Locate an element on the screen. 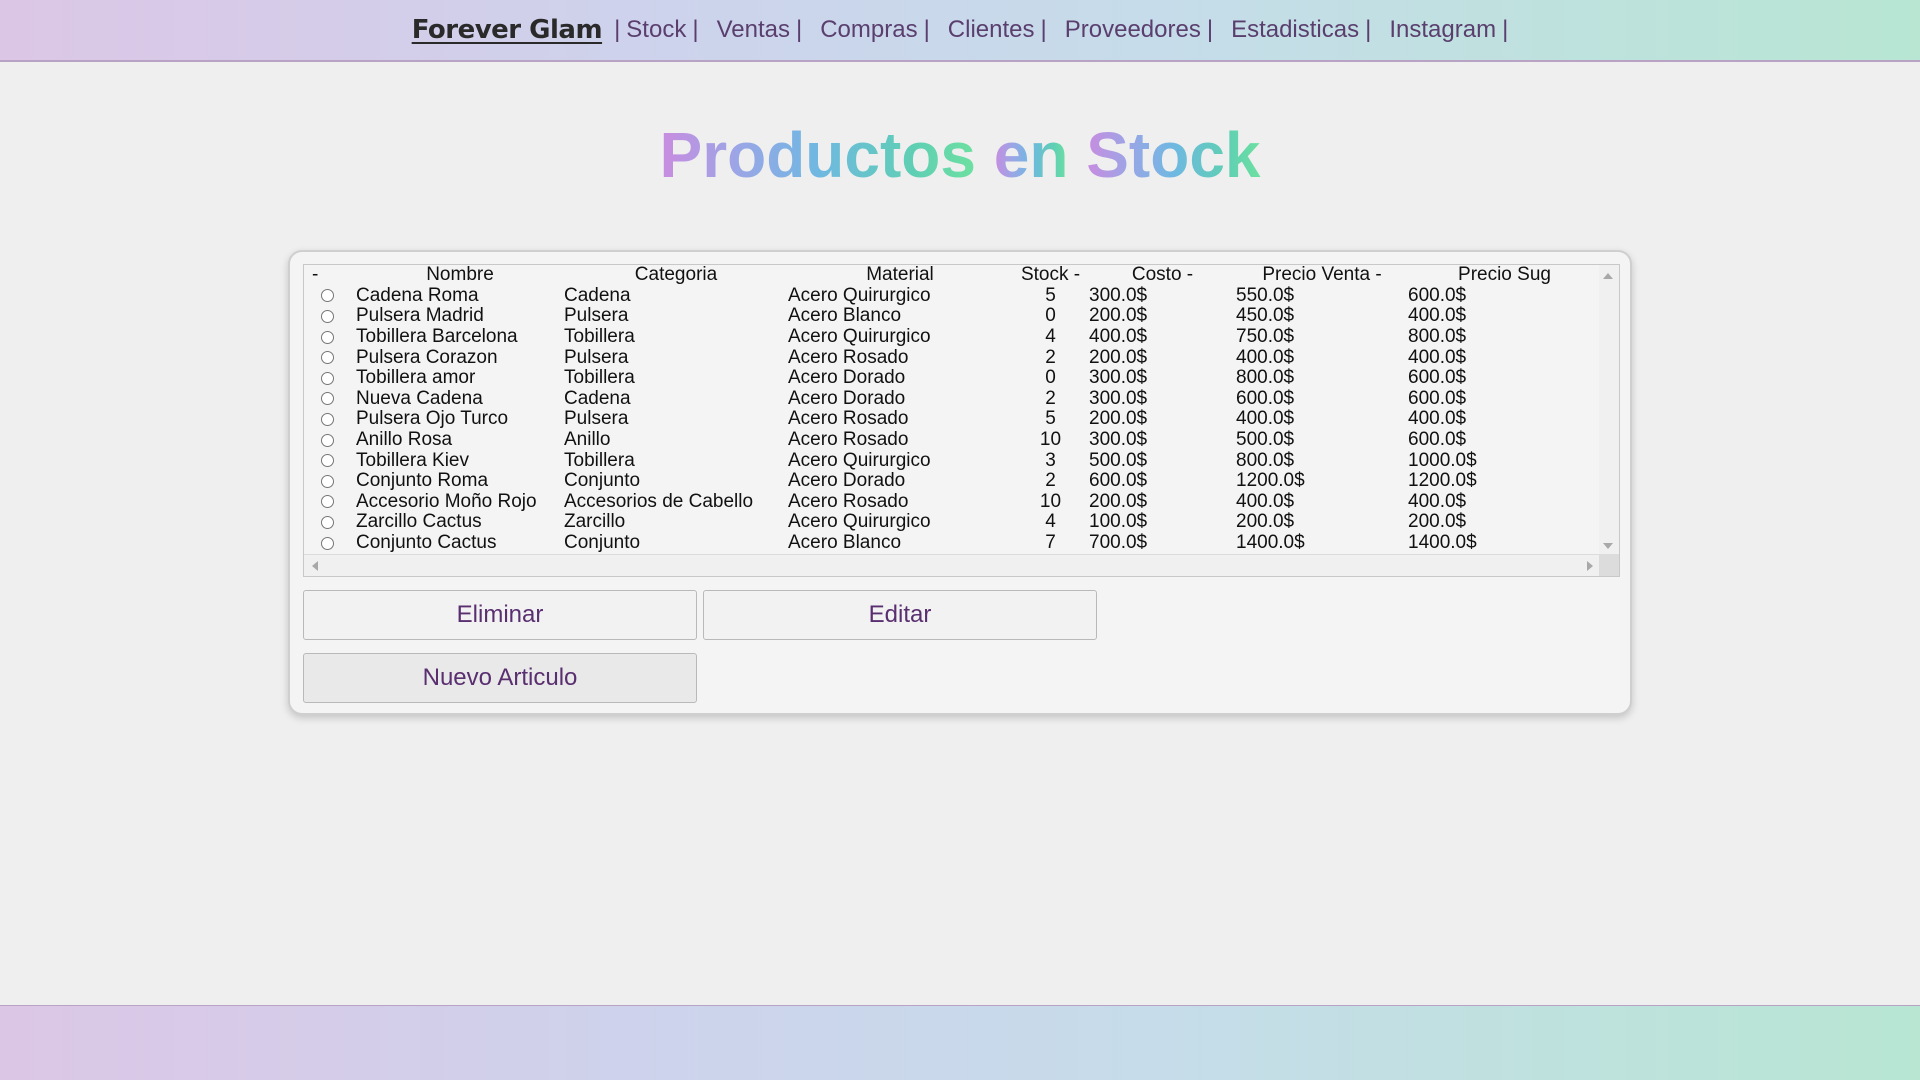  cell-categoria: Anillo is located at coordinates (587, 440).